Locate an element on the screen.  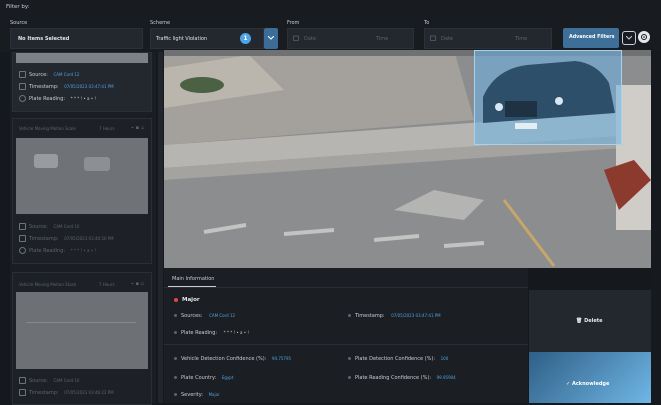
scheme-count-badge: 1 is located at coordinates (245, 38).